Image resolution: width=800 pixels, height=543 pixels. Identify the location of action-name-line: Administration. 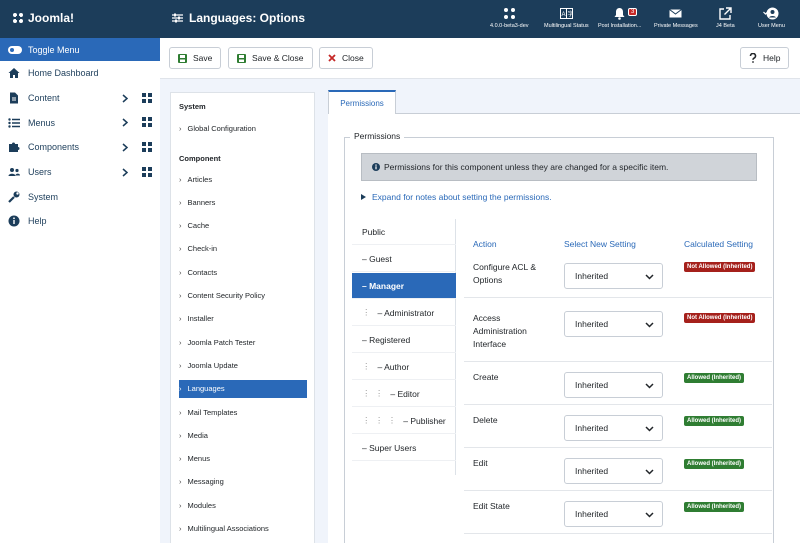
(500, 331).